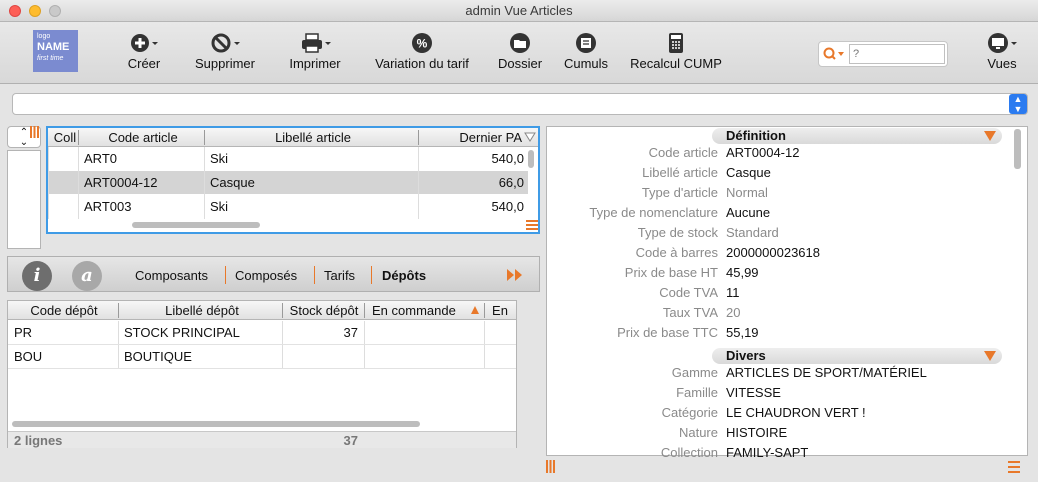 The image size is (1038, 482). Describe the element at coordinates (694, 372) in the screenshot. I see `field-label: Gamme` at that location.